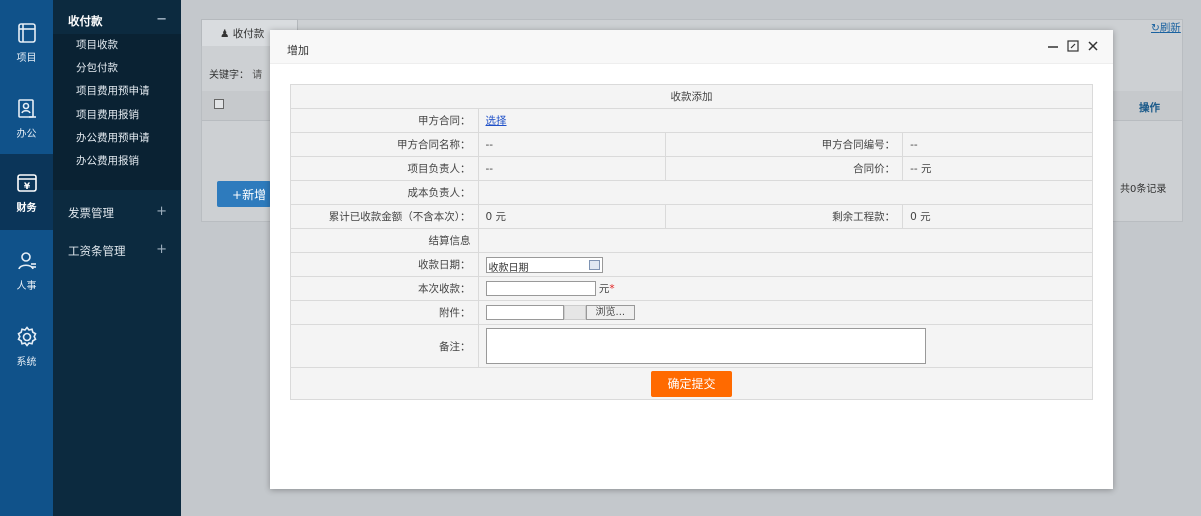 Image resolution: width=1201 pixels, height=516 pixels. I want to click on minimize-icon, so click(1053, 46).